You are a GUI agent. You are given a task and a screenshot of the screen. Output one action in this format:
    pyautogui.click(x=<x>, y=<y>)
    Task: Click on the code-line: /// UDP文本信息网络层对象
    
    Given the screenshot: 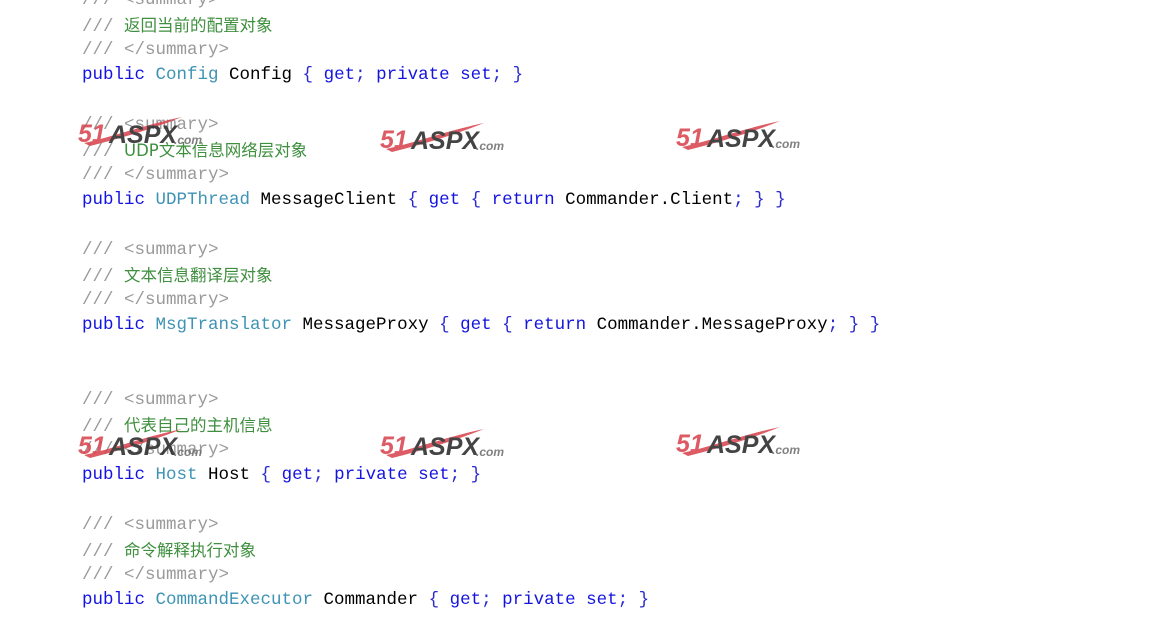 What is the action you would take?
    pyautogui.click(x=481, y=150)
    